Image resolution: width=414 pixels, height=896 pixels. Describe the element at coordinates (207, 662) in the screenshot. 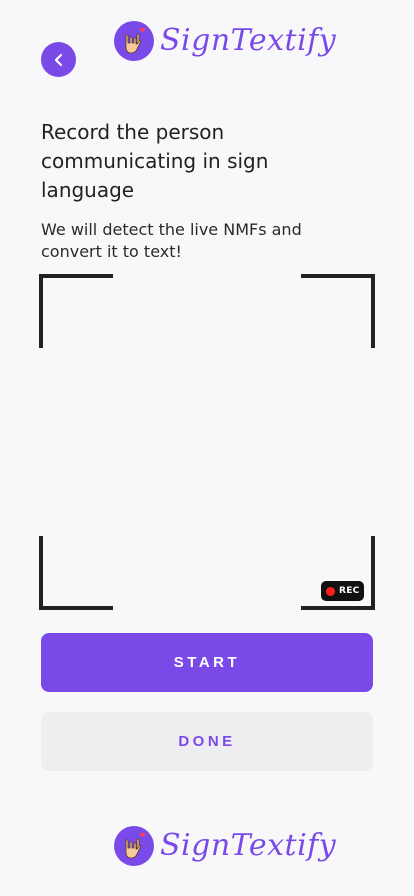

I see `start-button: START` at that location.